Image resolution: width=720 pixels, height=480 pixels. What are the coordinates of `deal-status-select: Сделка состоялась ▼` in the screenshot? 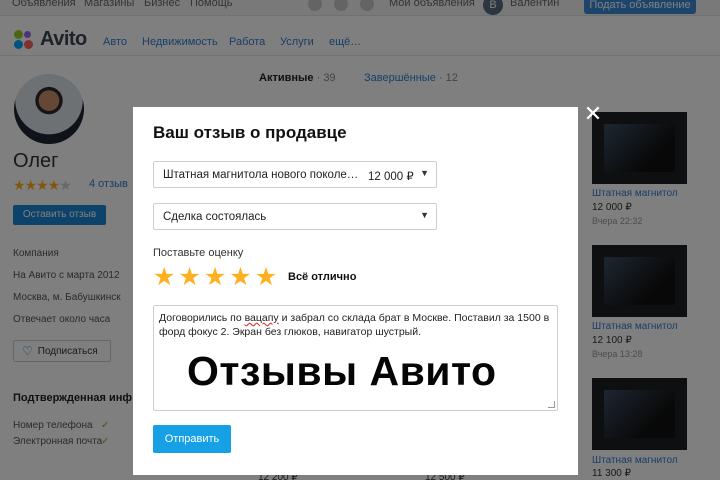 It's located at (295, 216).